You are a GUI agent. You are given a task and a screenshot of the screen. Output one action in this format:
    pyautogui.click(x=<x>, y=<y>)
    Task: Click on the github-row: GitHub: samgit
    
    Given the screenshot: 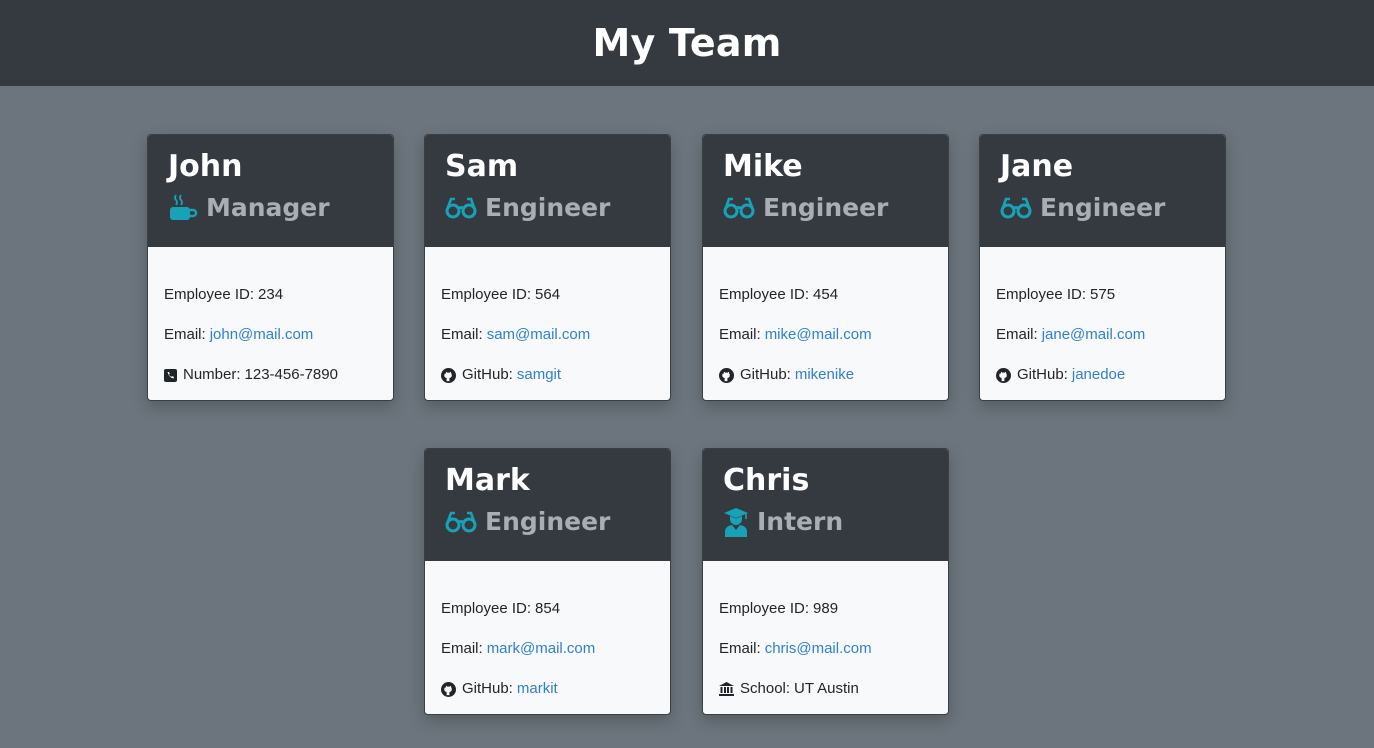 What is the action you would take?
    pyautogui.click(x=547, y=375)
    